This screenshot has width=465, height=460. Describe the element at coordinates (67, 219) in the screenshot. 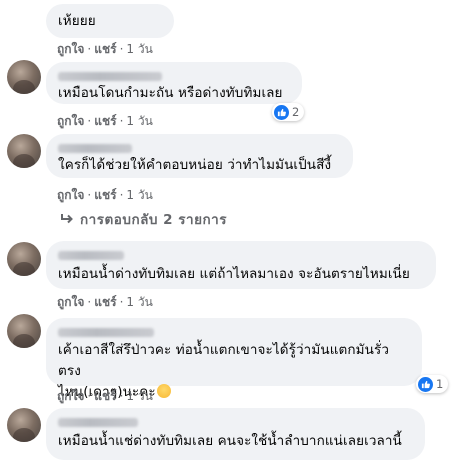

I see `reply-arrow-icon` at that location.